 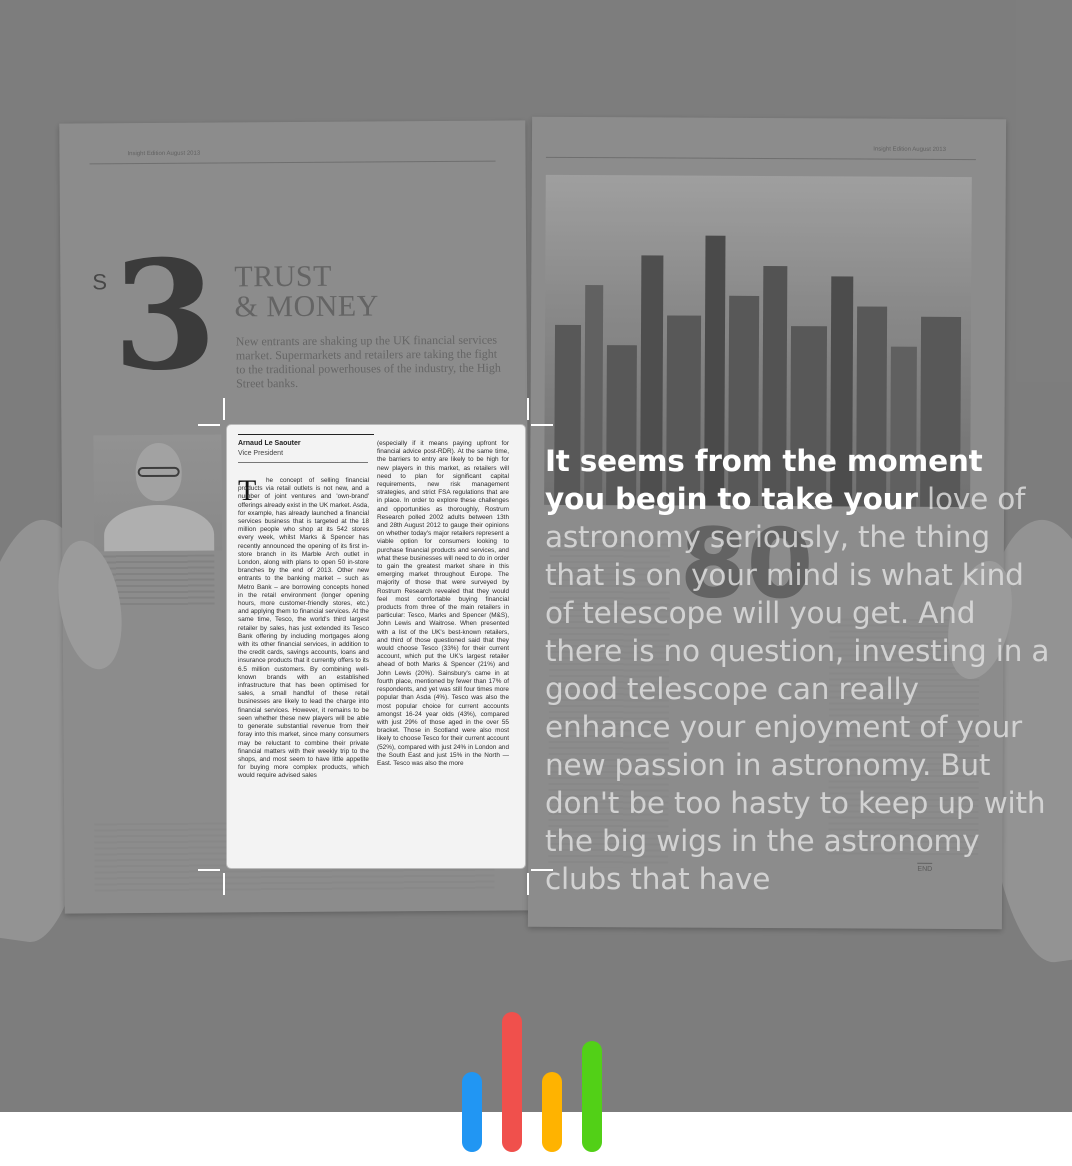 What do you see at coordinates (303, 462) in the screenshot?
I see `author-divider` at bounding box center [303, 462].